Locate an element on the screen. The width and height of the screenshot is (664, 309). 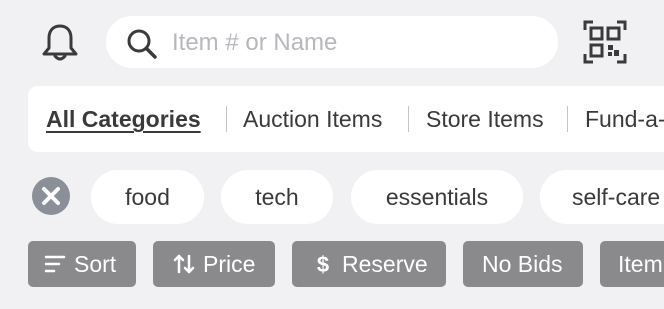
reserve-filter-button: $ Reserve is located at coordinates (369, 264).